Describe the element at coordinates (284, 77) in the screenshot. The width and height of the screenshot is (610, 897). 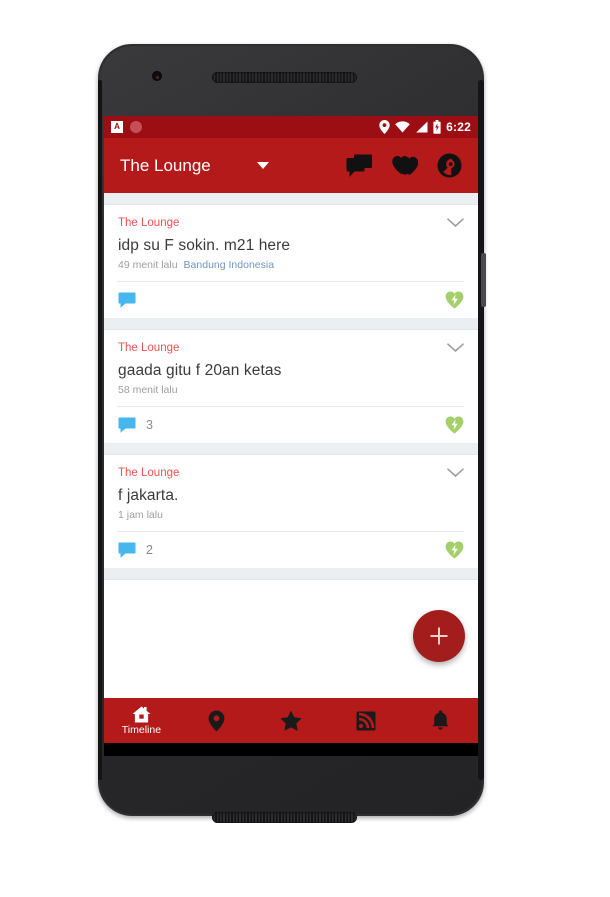
I see `earpiece-speaker` at that location.